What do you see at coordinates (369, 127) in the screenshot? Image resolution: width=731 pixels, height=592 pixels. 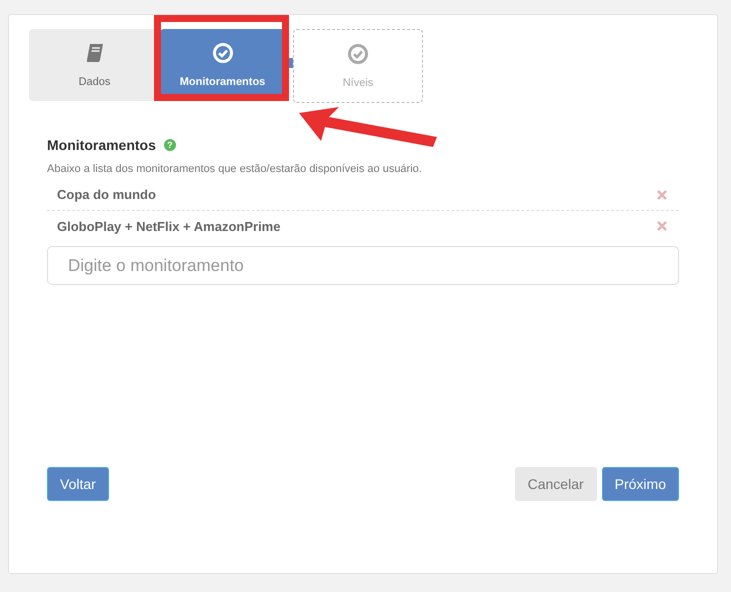 I see `arrow-icon` at bounding box center [369, 127].